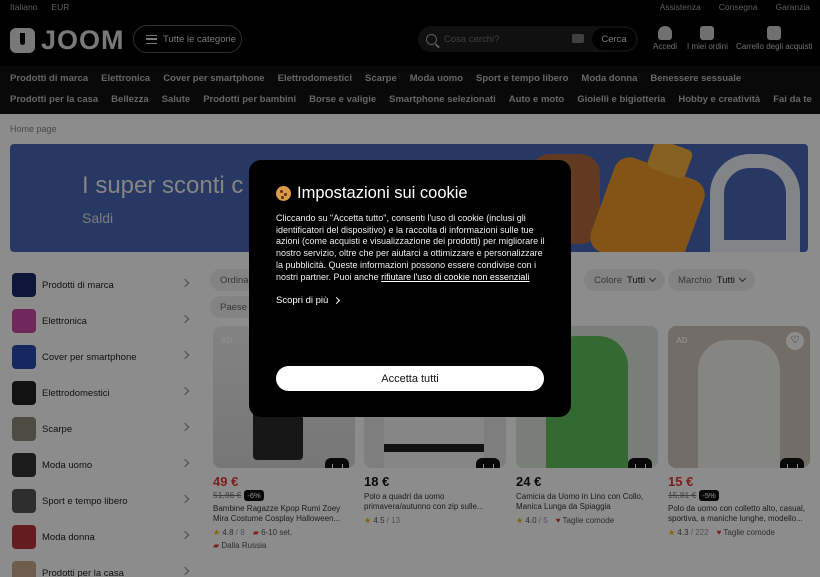 Image resolution: width=820 pixels, height=577 pixels. I want to click on cookie-modal-title: Impostazioni sui cookie, so click(372, 193).